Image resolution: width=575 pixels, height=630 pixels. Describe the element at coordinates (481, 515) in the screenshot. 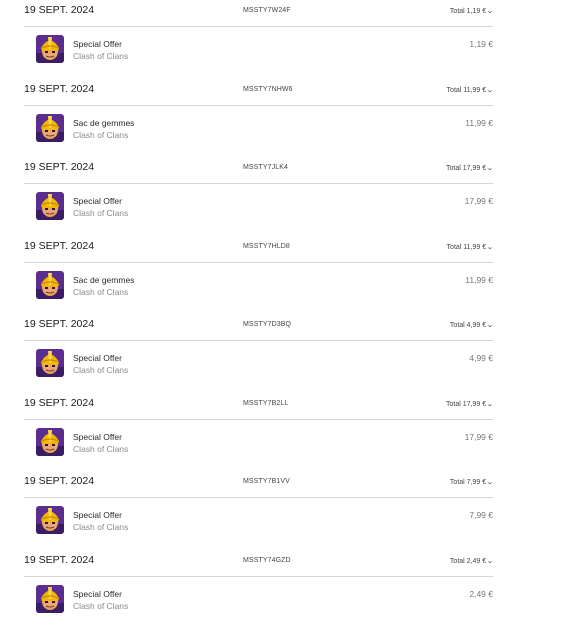

I see `item-price: 7,99 €` at that location.